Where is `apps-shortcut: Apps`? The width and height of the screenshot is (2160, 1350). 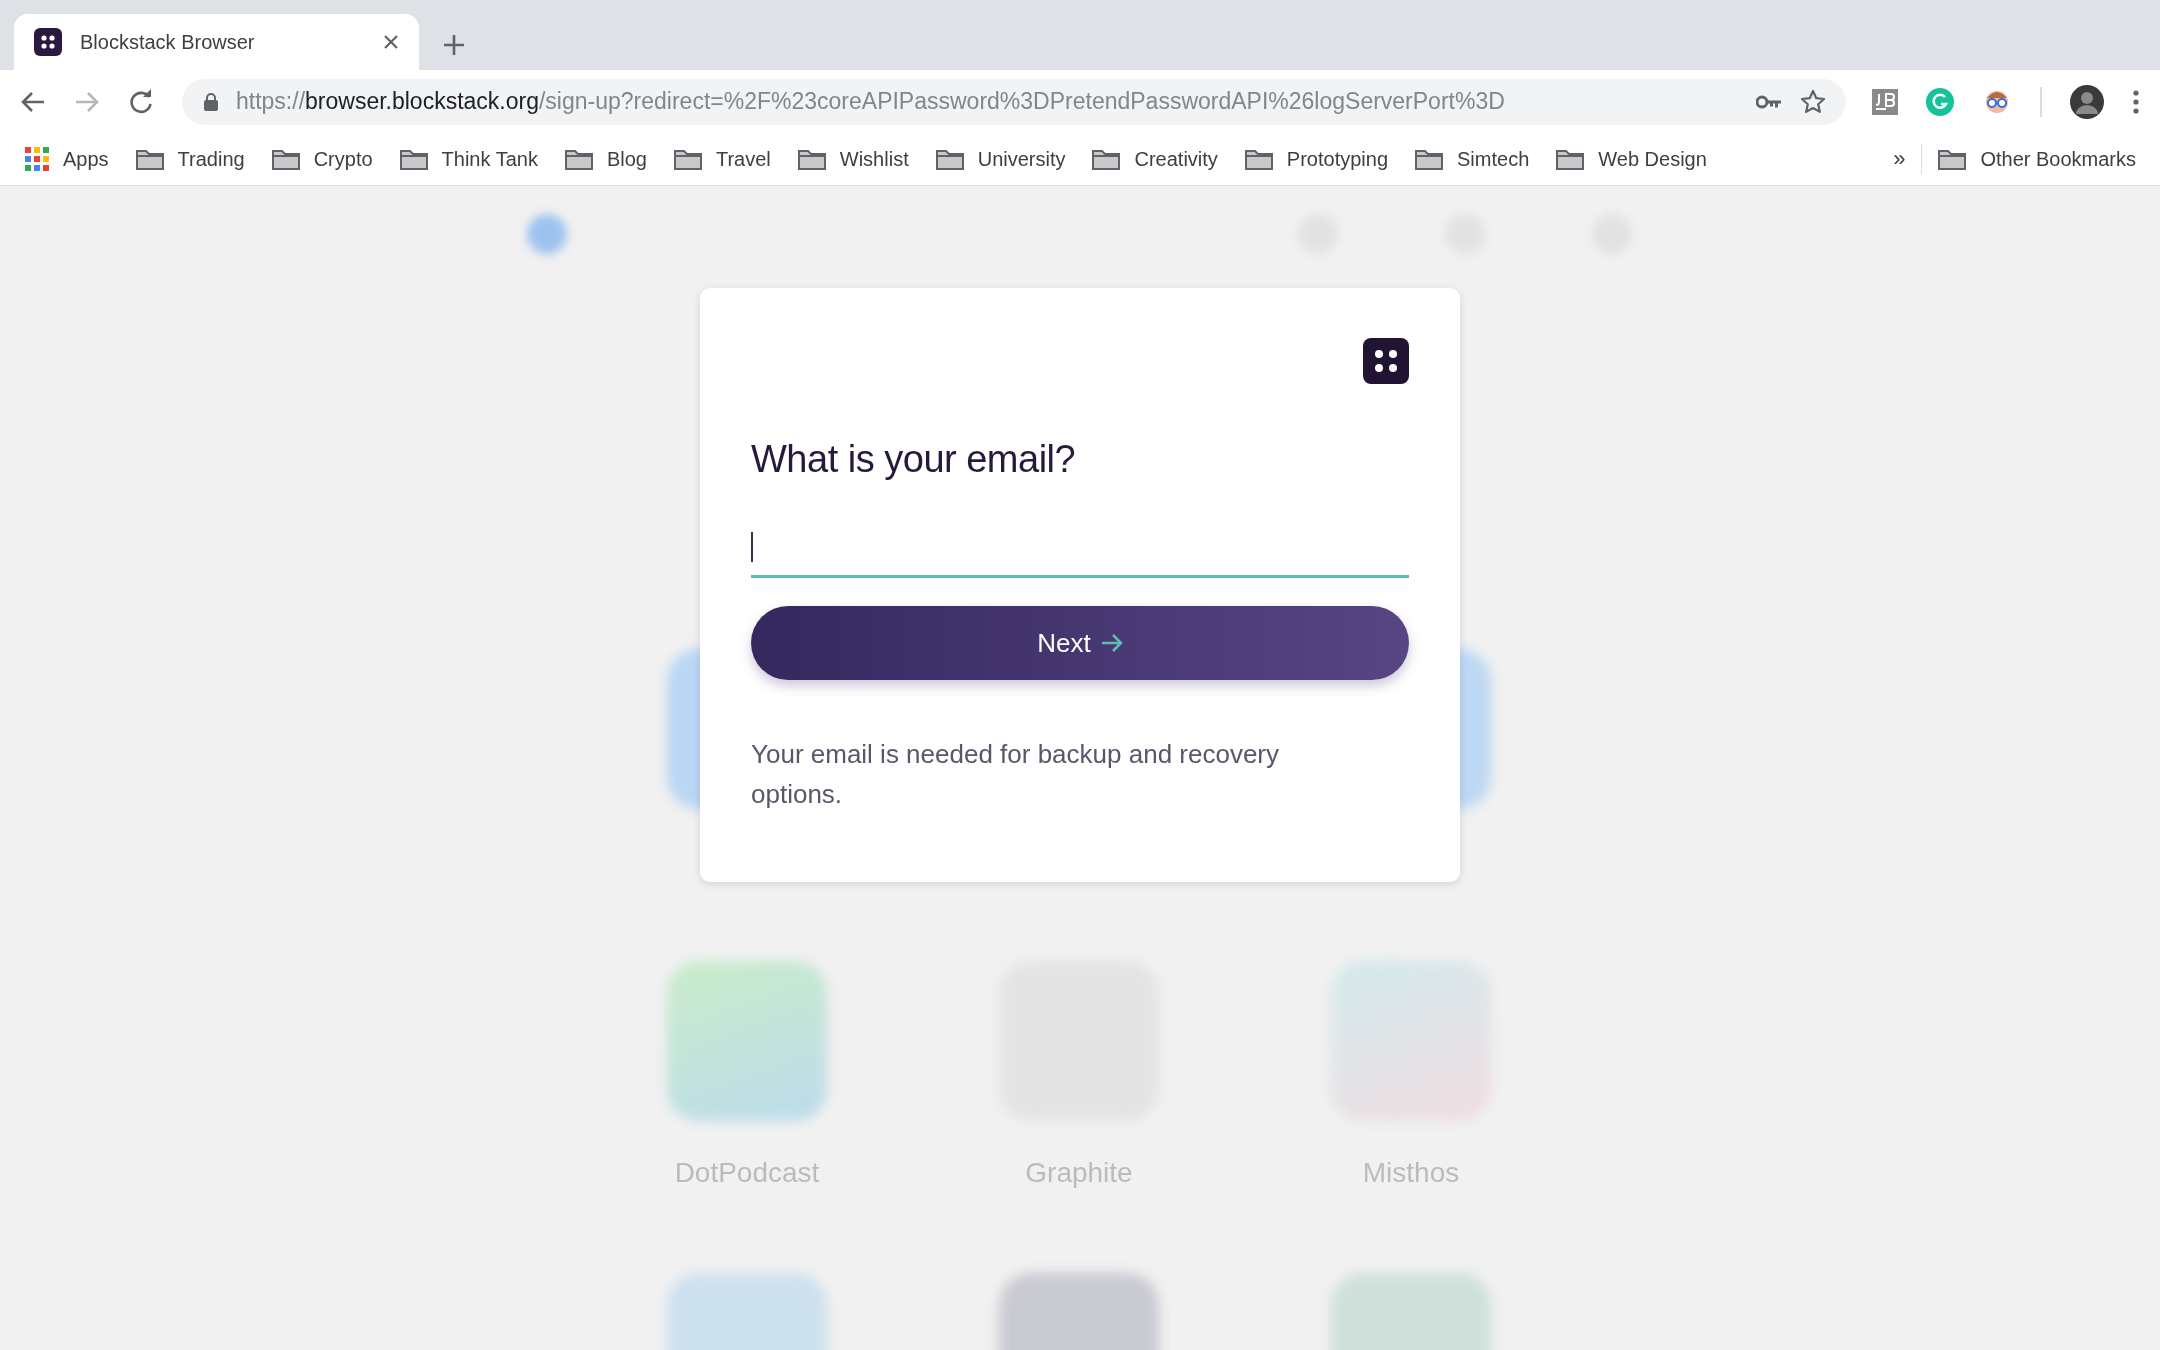
apps-shortcut: Apps is located at coordinates (67, 159).